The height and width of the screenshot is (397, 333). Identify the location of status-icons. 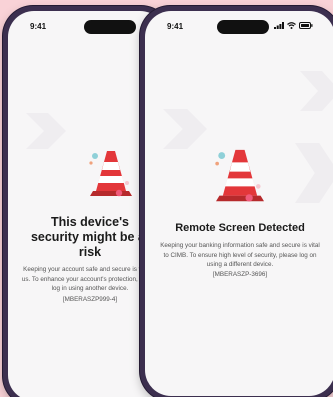
(293, 25).